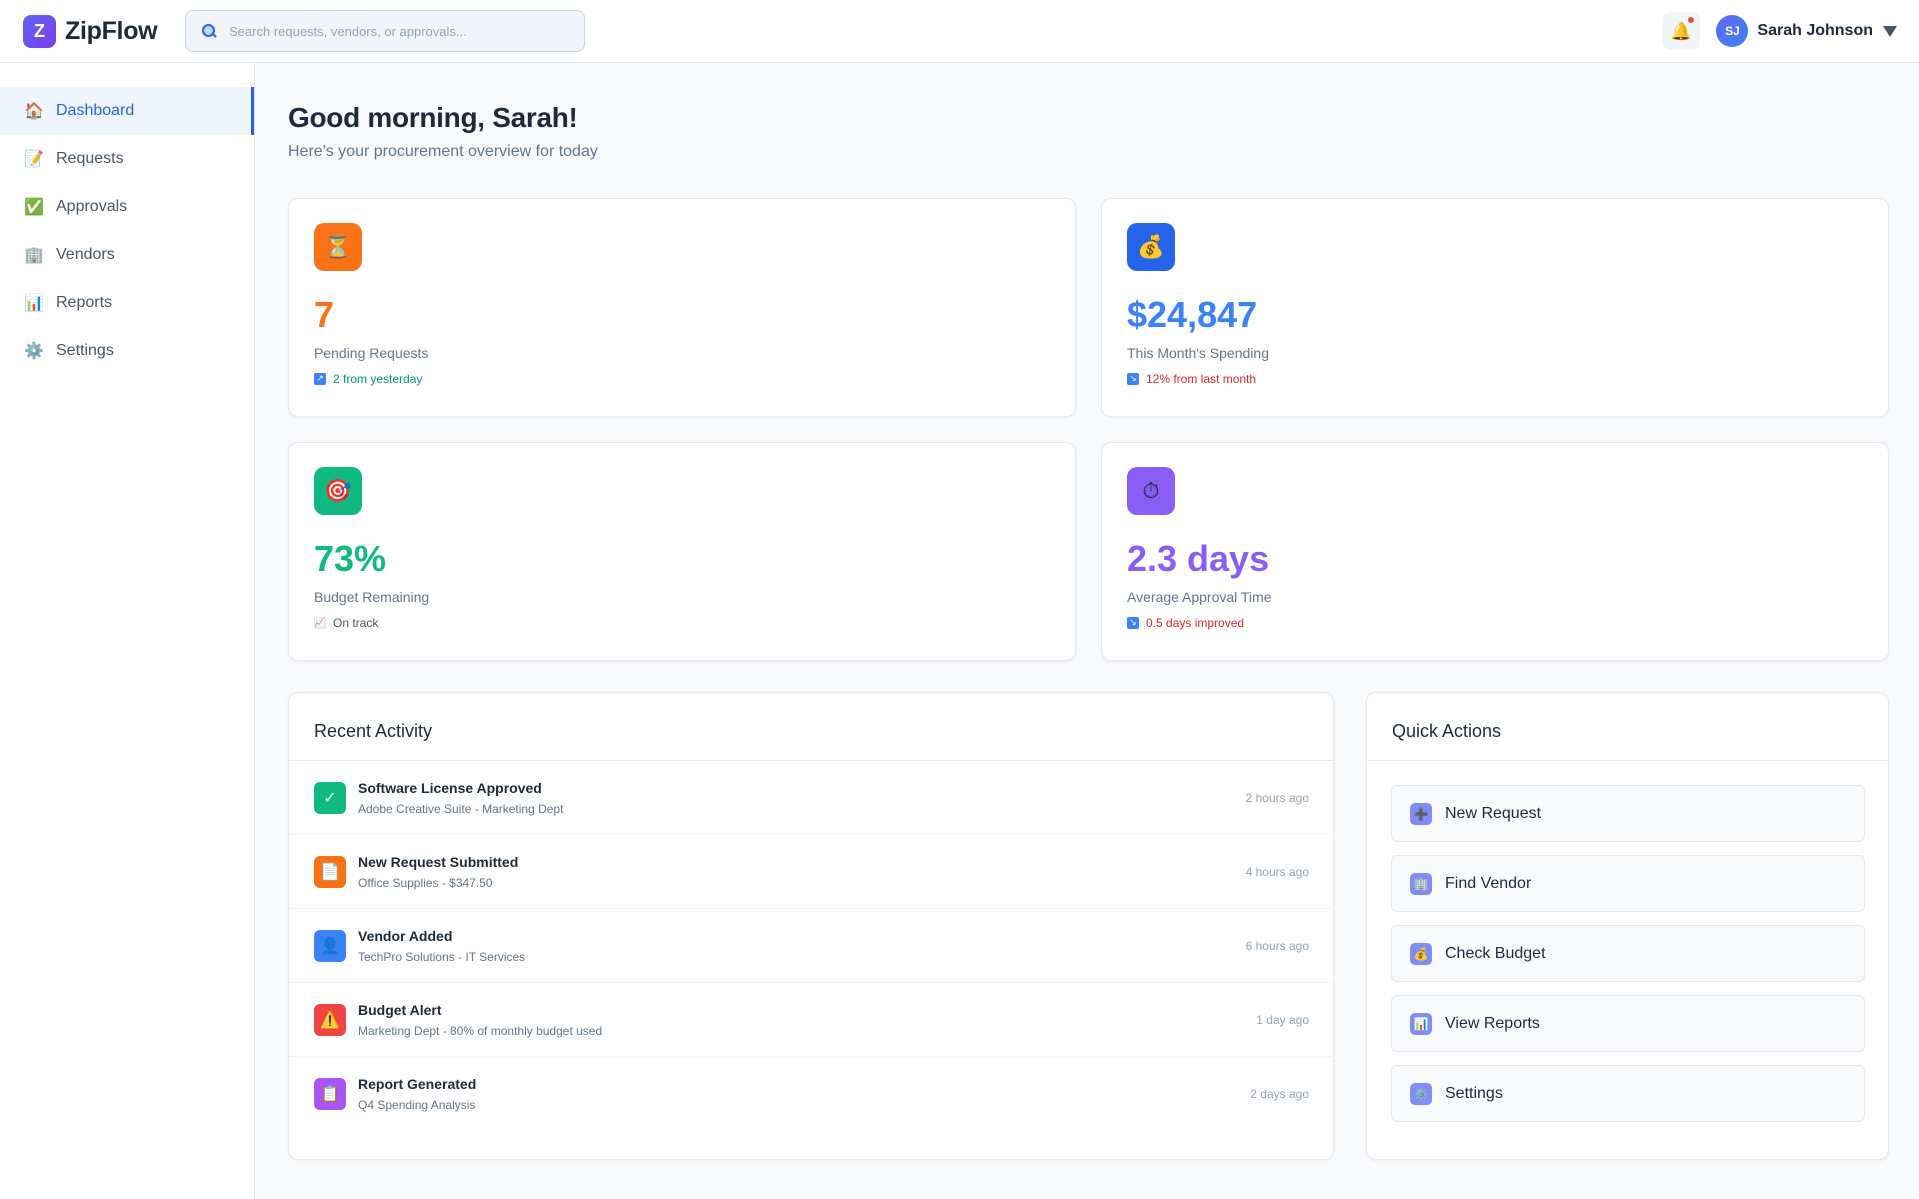 The image size is (1919, 1199). Describe the element at coordinates (1628, 953) in the screenshot. I see `check-budget-button: 💰 Check Budget` at that location.